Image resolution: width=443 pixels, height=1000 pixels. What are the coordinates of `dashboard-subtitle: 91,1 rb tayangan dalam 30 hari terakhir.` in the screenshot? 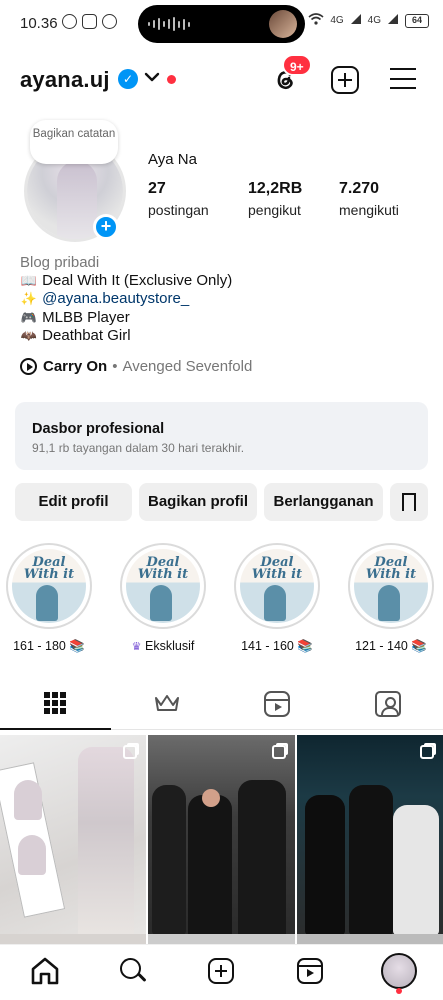 It's located at (138, 448).